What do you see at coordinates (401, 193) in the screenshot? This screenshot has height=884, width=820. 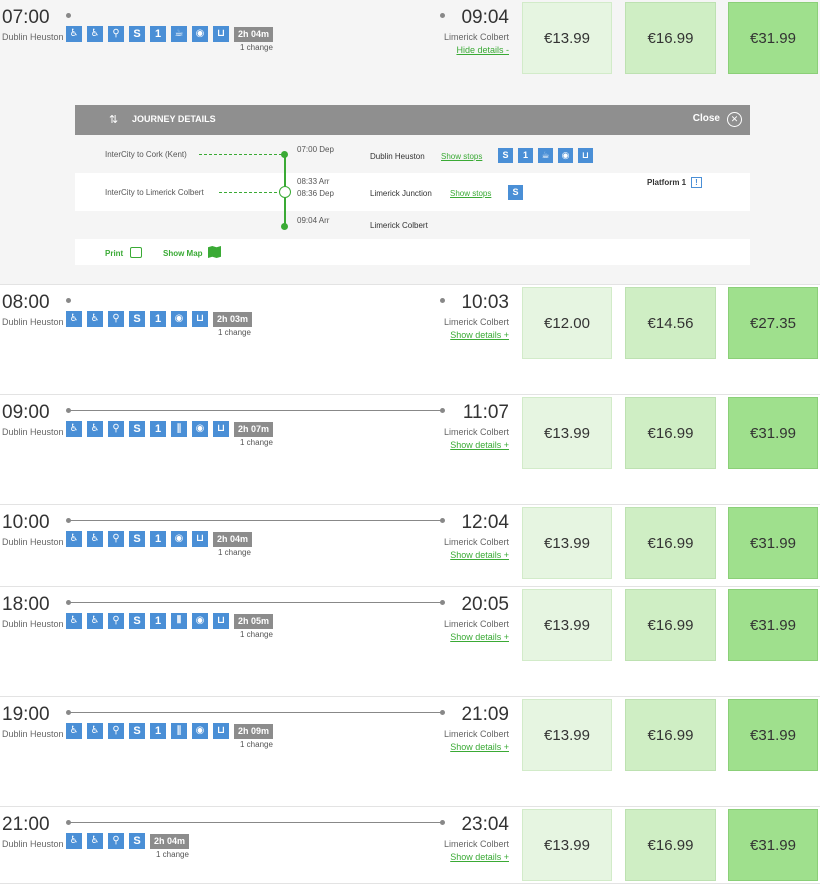 I see `stop-station: Limerick Junction` at bounding box center [401, 193].